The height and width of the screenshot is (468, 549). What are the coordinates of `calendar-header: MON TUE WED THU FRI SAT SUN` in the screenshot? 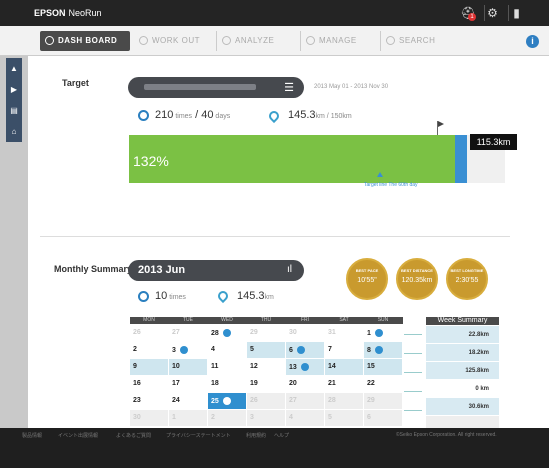 It's located at (266, 320).